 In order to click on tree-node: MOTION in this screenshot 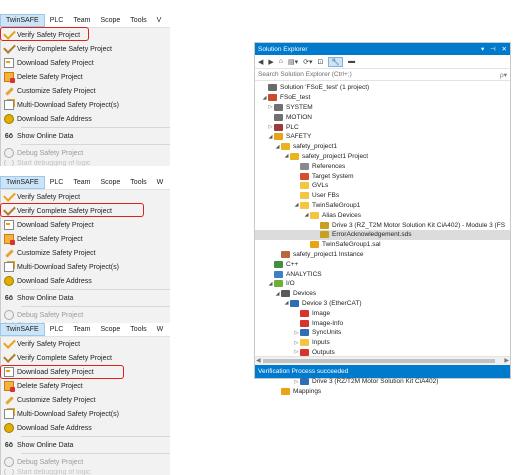, I will do `click(382, 117)`.